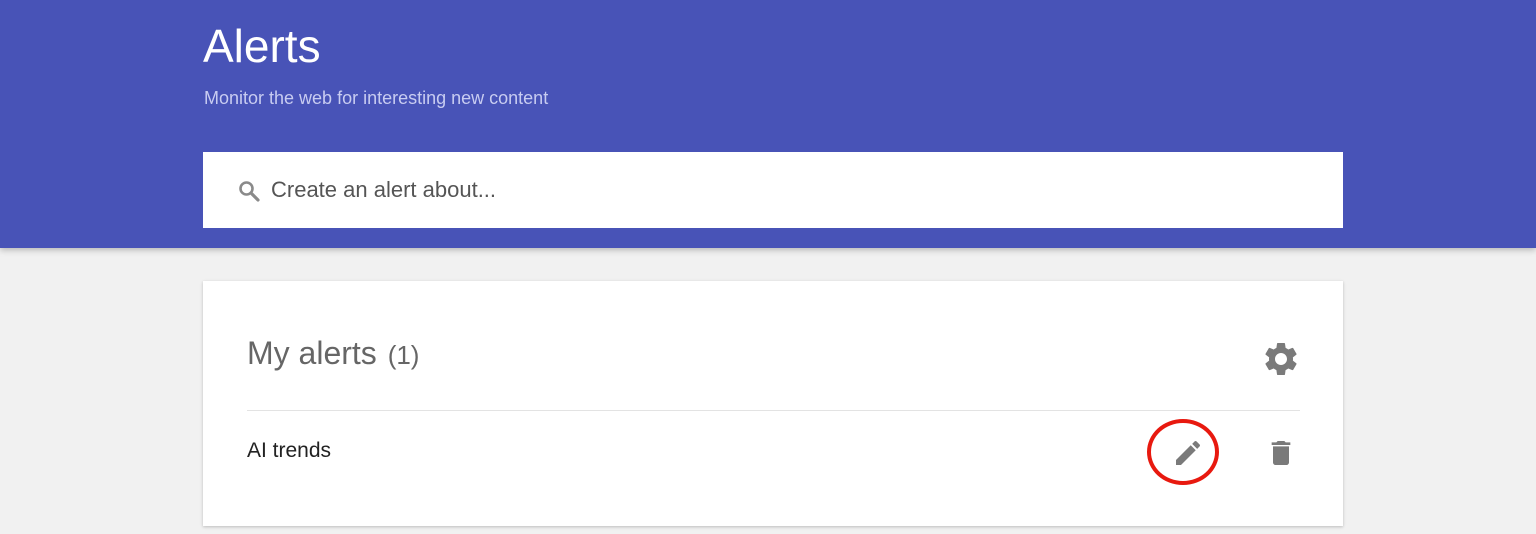 The width and height of the screenshot is (1536, 534). Describe the element at coordinates (773, 410) in the screenshot. I see `divider` at that location.